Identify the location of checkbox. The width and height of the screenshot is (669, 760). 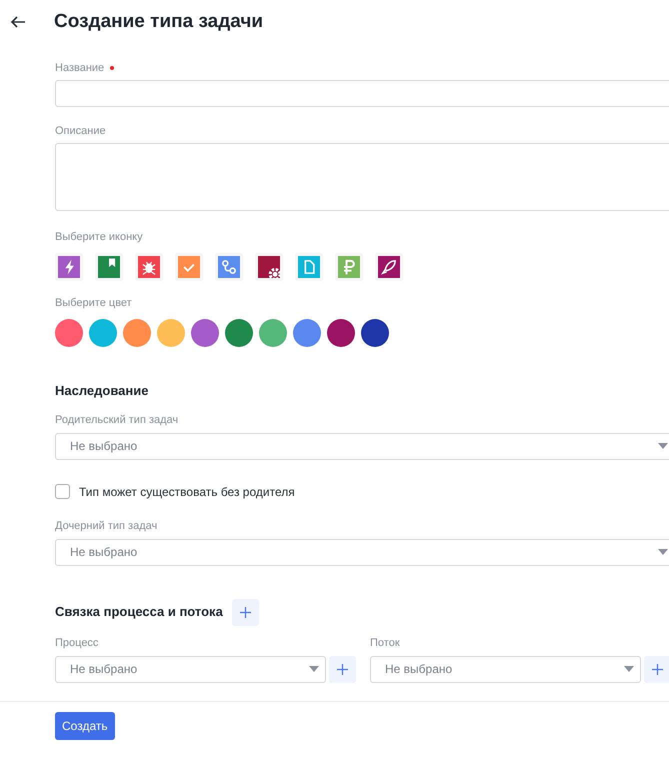
(62, 491).